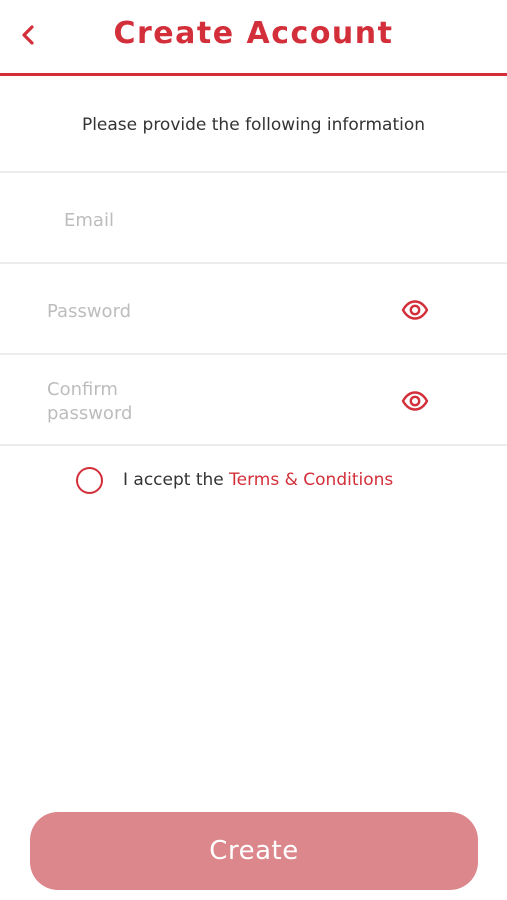  Describe the element at coordinates (311, 480) in the screenshot. I see `terms-link: Terms & Conditions` at that location.